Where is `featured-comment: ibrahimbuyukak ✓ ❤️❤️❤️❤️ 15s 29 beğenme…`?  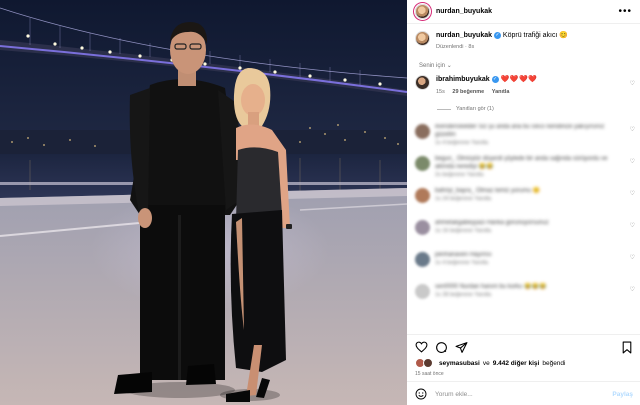 featured-comment: ibrahimbuyukak ✓ ❤️❤️❤️❤️ 15s 29 beğenme… is located at coordinates (526, 86).